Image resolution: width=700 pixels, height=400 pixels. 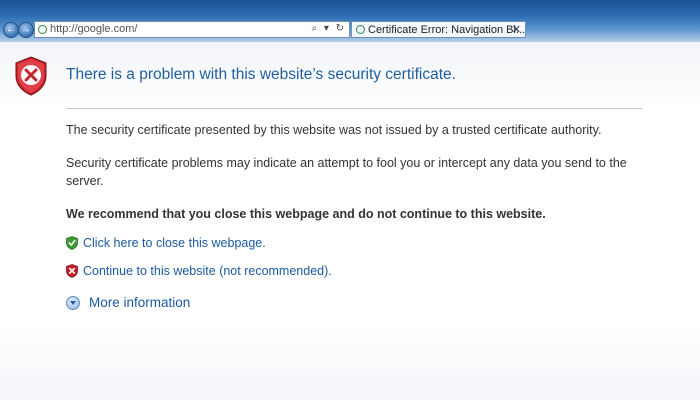 I want to click on more-information-label: More information, so click(x=139, y=302).